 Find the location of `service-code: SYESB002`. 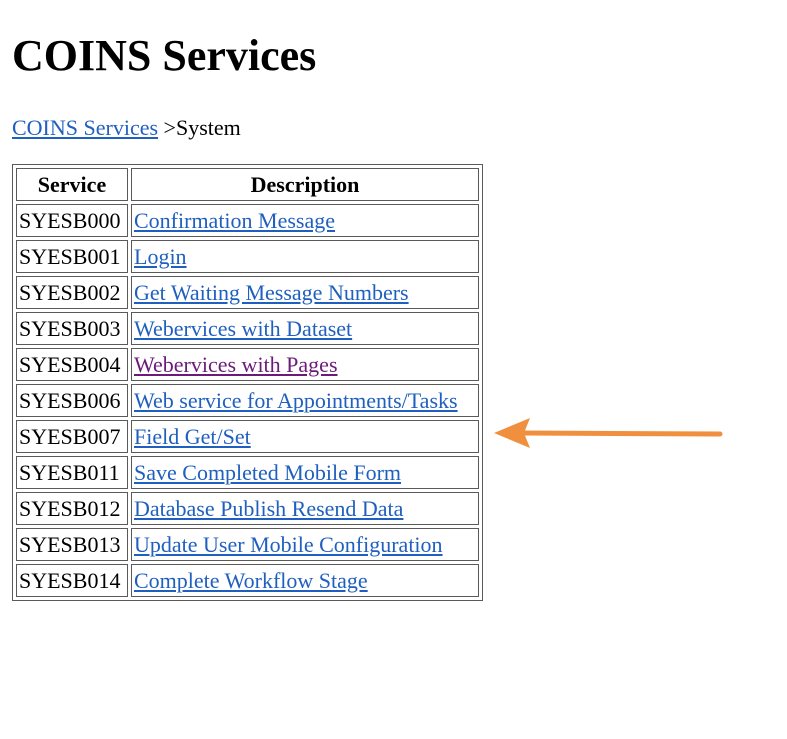

service-code: SYESB002 is located at coordinates (72, 292).